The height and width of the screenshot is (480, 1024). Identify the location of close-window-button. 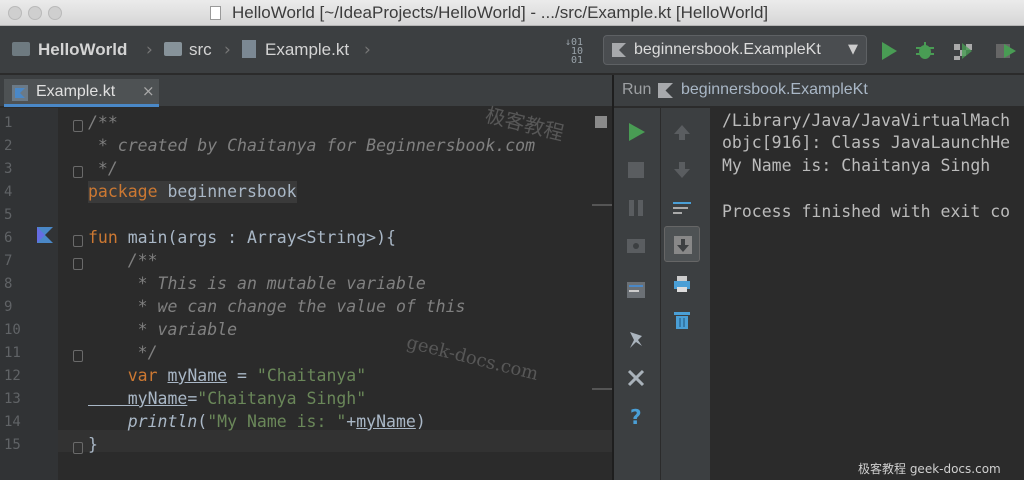
(15, 13).